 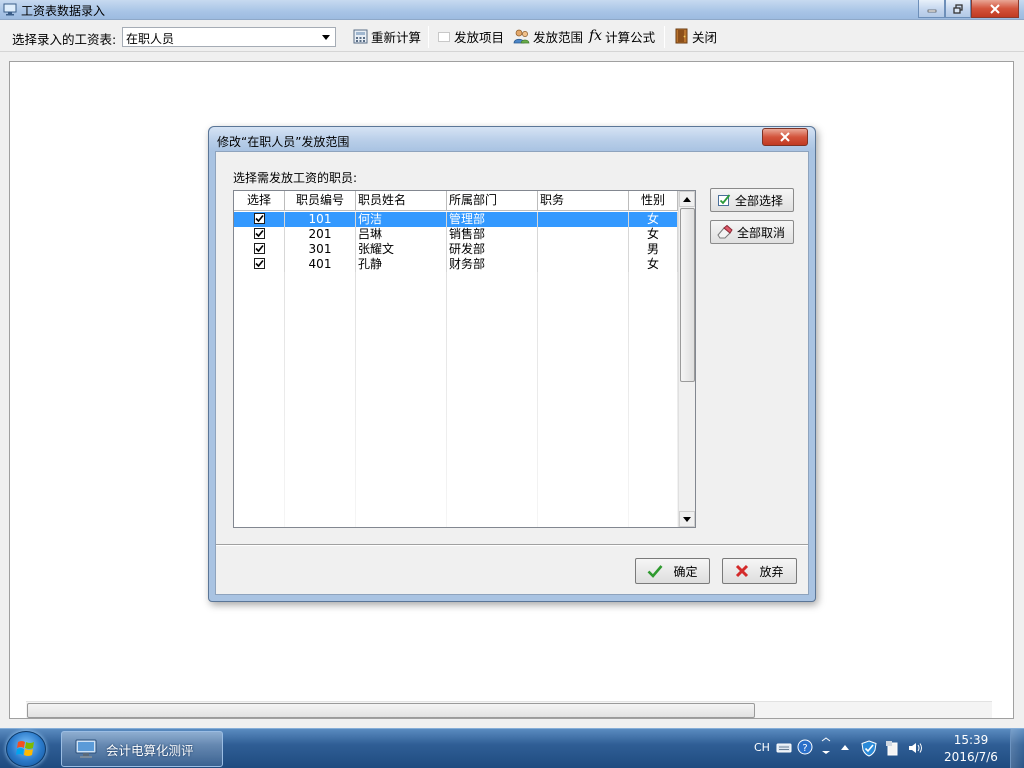 I want to click on cancel-button: 放弃, so click(x=759, y=571).